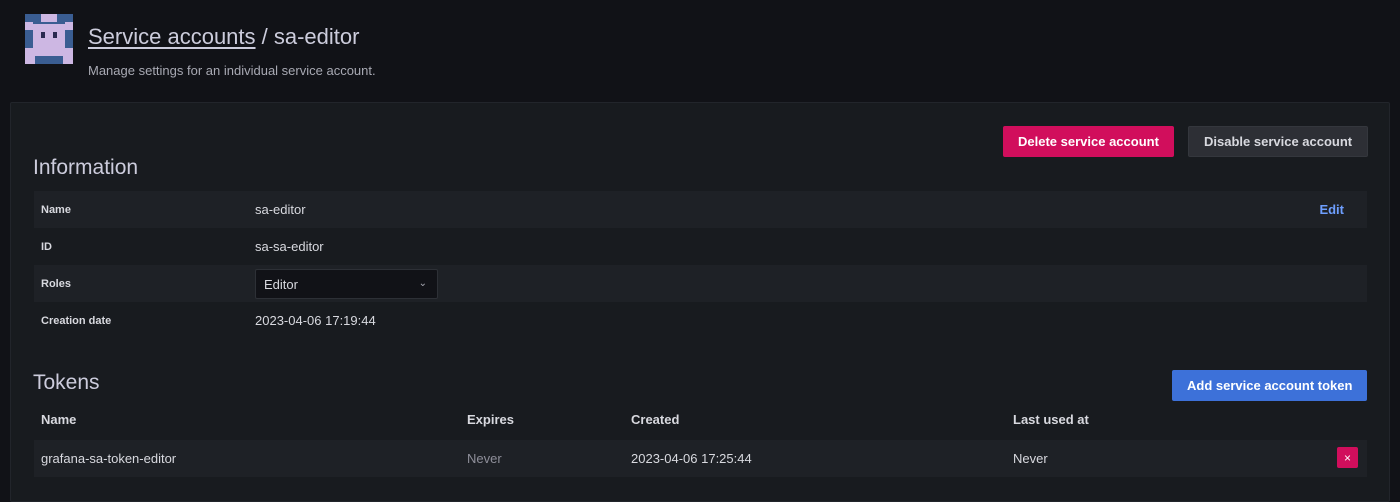 This screenshot has height=502, width=1400. I want to click on close-icon: ×, so click(1347, 457).